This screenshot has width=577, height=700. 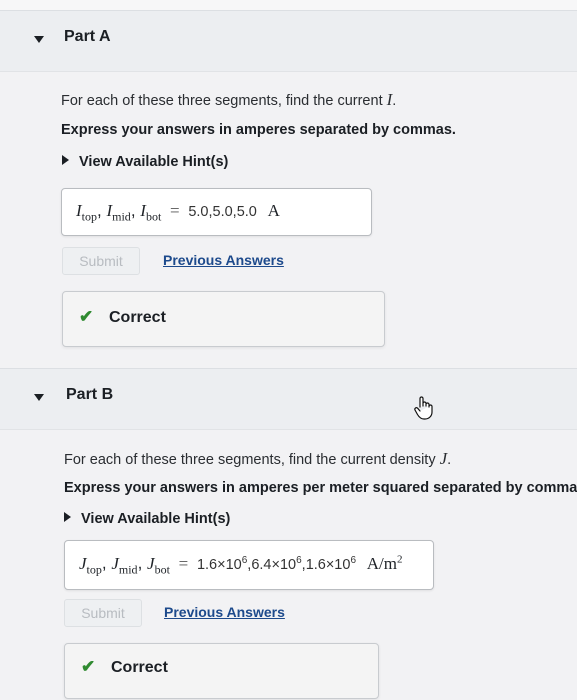 I want to click on answer-label-j-mid: Jmid, so click(x=124, y=565).